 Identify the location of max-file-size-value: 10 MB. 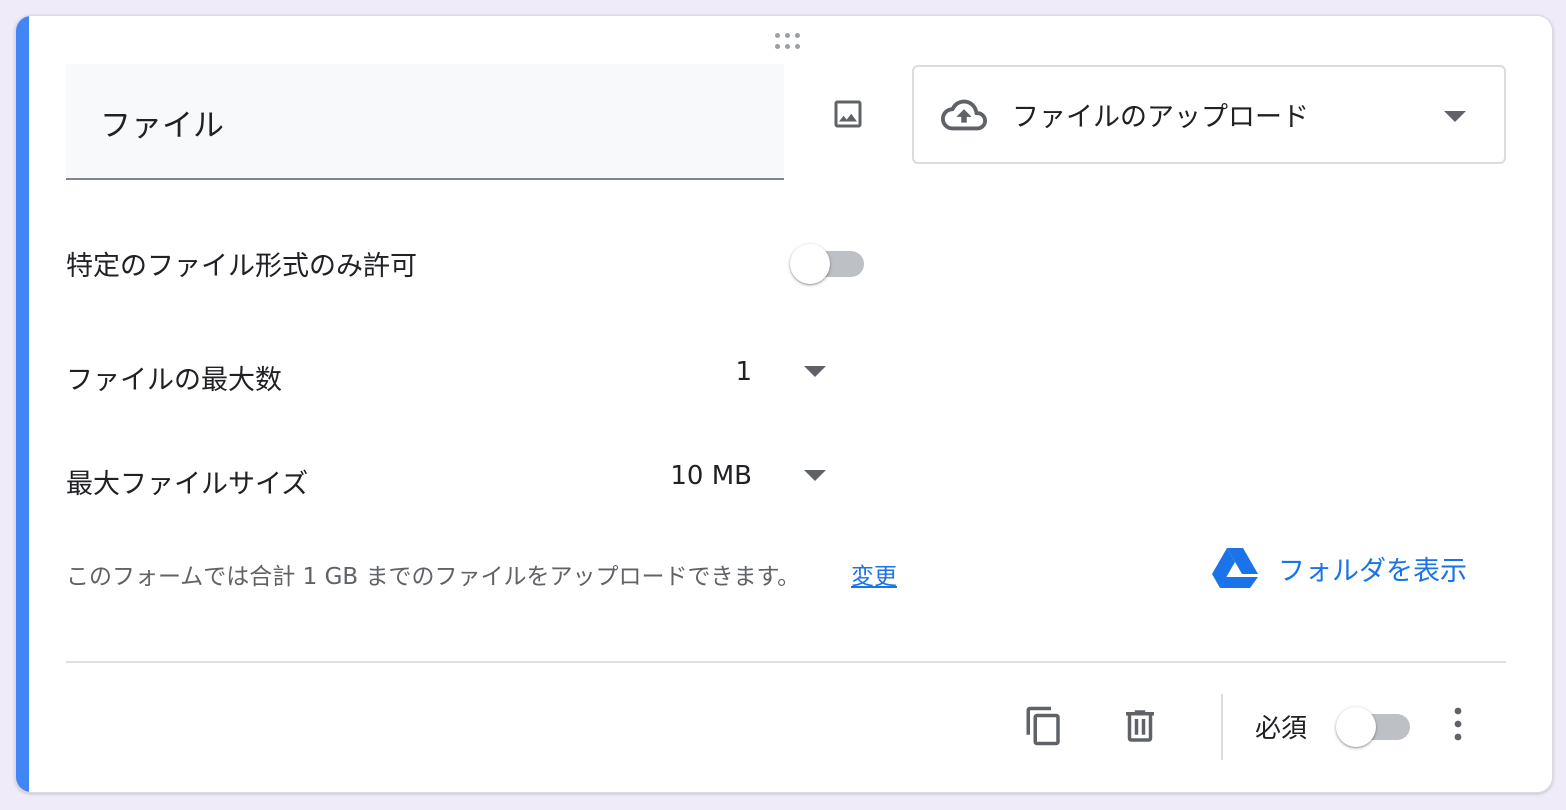
(711, 476).